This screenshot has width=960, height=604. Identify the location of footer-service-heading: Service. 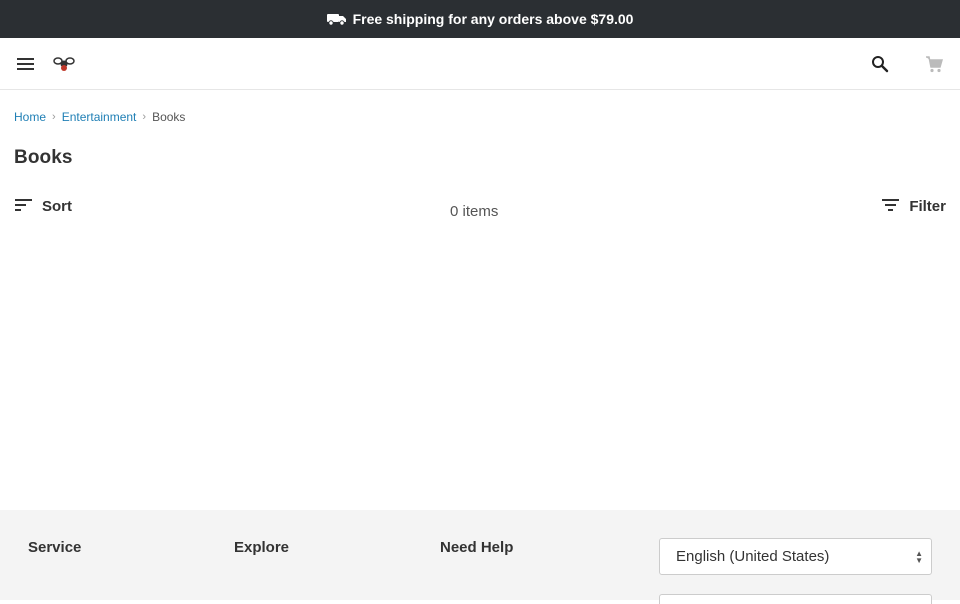
(54, 547).